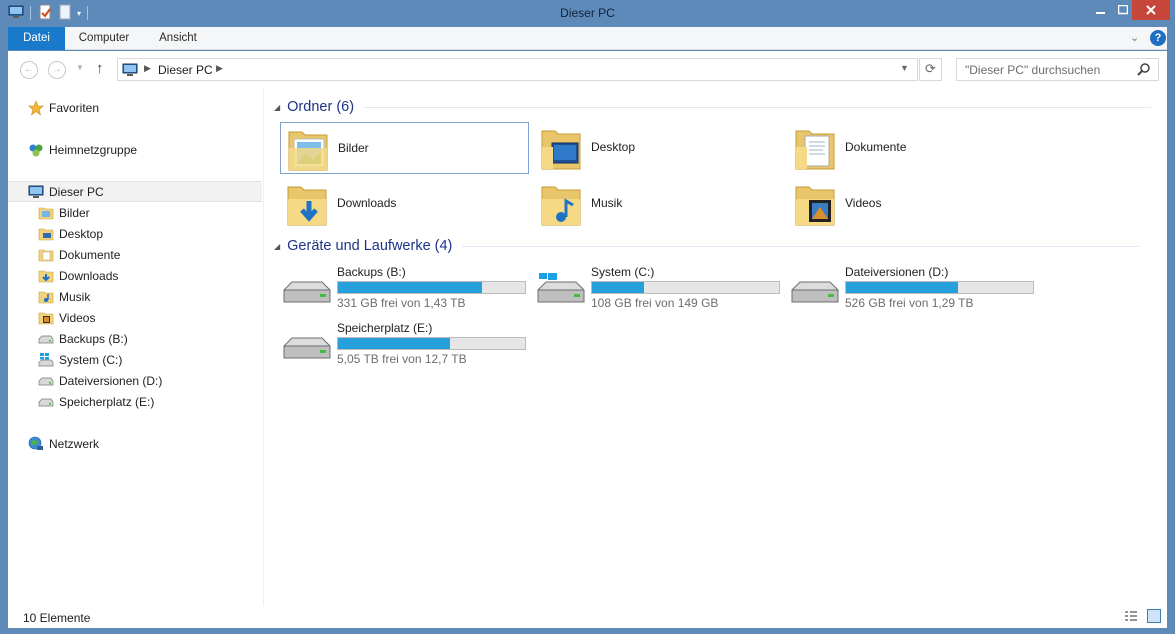 This screenshot has height=634, width=1175. Describe the element at coordinates (135, 296) in the screenshot. I see `sidebar-item-musik: Musik` at that location.